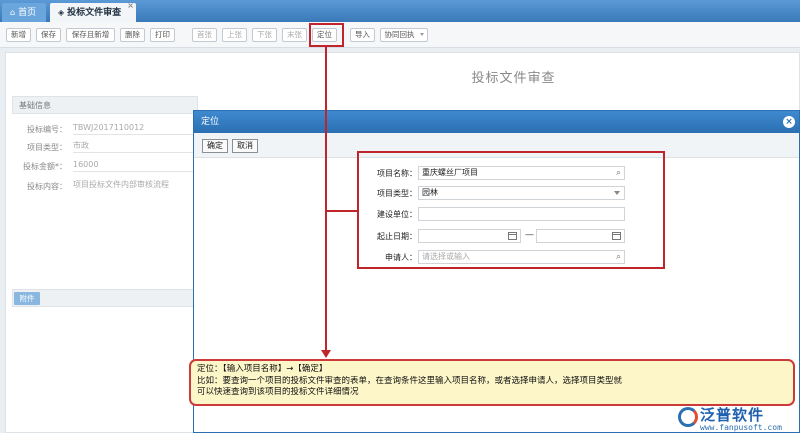  What do you see at coordinates (105, 105) in the screenshot?
I see `section-basic-info: 基础信息` at bounding box center [105, 105].